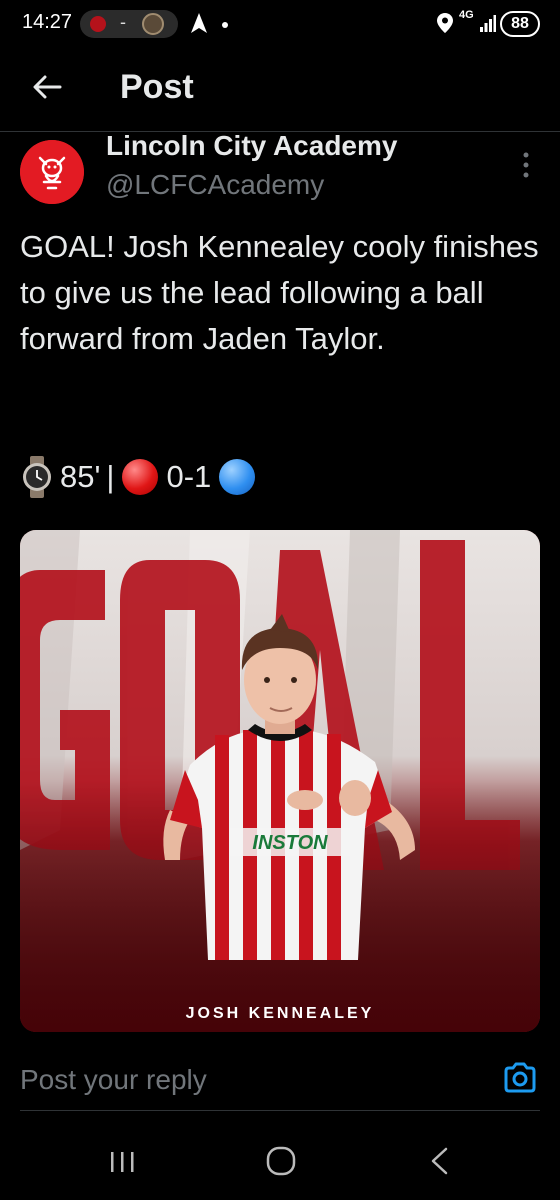  I want to click on blue-circle-icon, so click(237, 477).